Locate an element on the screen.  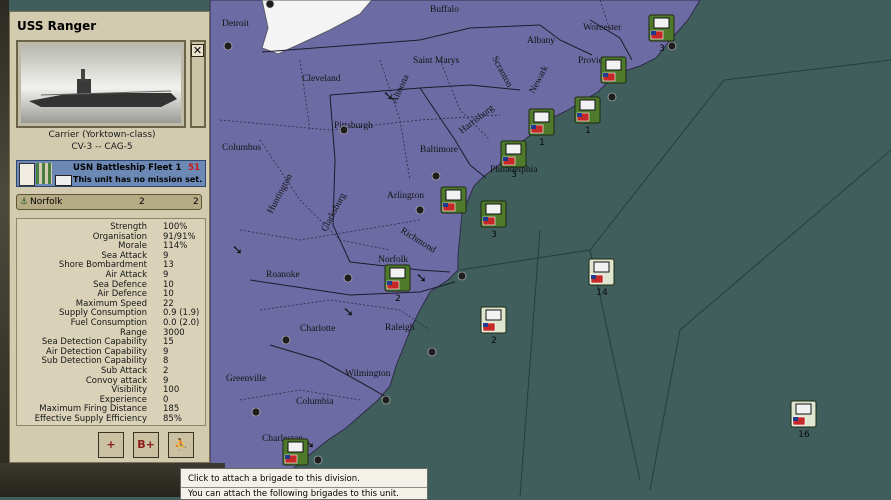
unit-counter-hq-boston: 3 is located at coordinates (662, 34).